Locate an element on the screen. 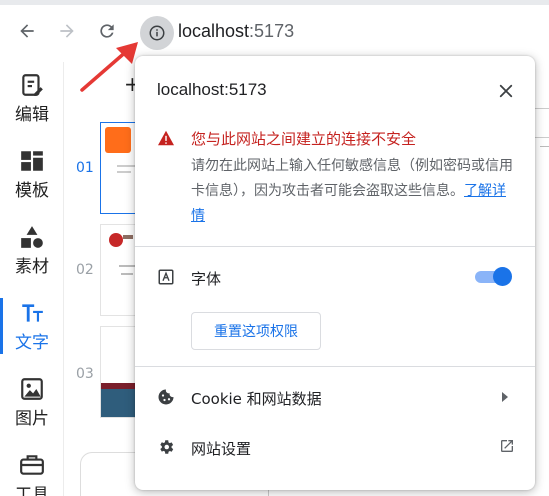 The image size is (549, 496). close-button is located at coordinates (506, 91).